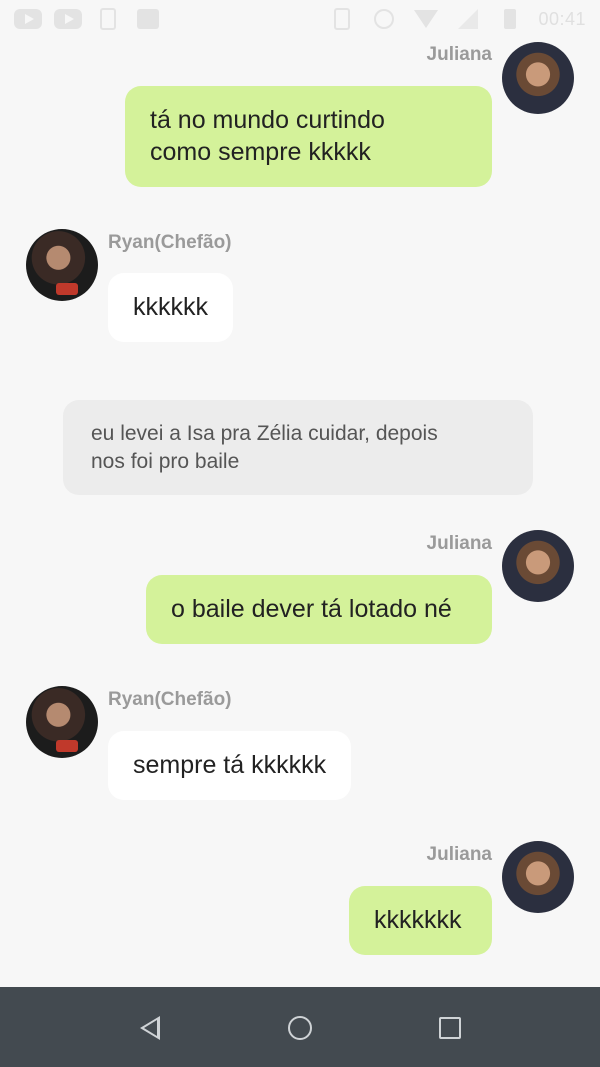  What do you see at coordinates (450, 1028) in the screenshot?
I see `recent-apps-icon` at bounding box center [450, 1028].